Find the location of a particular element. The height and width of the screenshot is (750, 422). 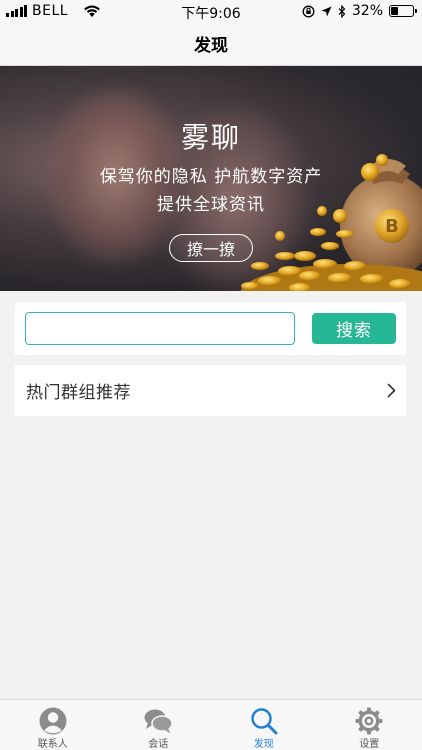

tab-bar: 联系人 会话 发现 设置 is located at coordinates (211, 724).